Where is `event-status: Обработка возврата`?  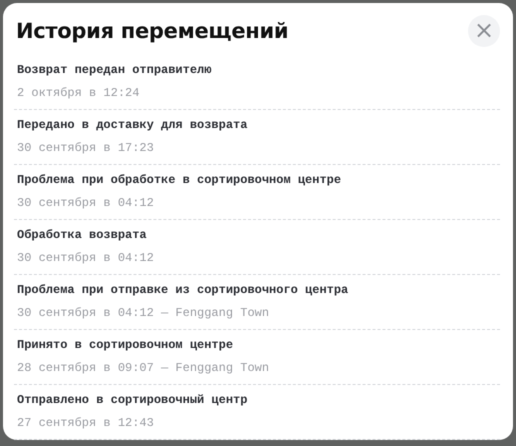 event-status: Обработка возврата is located at coordinates (82, 235).